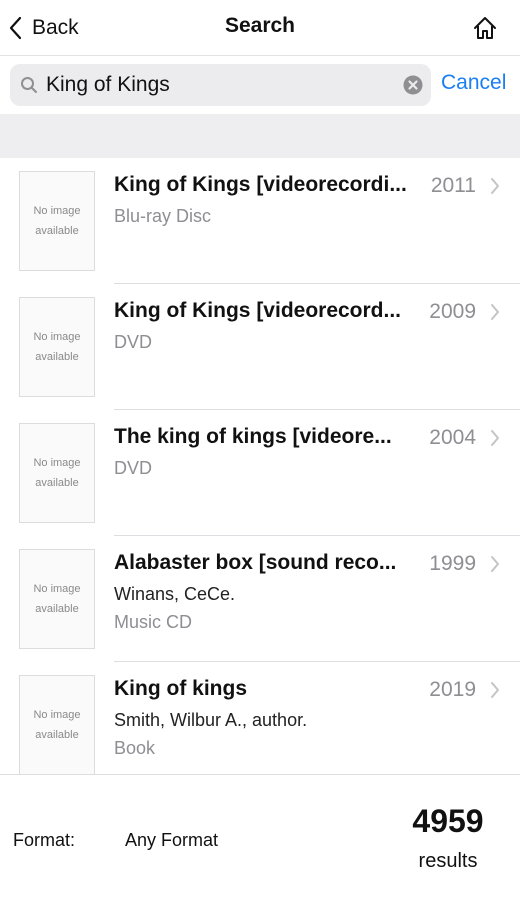  Describe the element at coordinates (171, 840) in the screenshot. I see `format-selector: Any Format` at that location.